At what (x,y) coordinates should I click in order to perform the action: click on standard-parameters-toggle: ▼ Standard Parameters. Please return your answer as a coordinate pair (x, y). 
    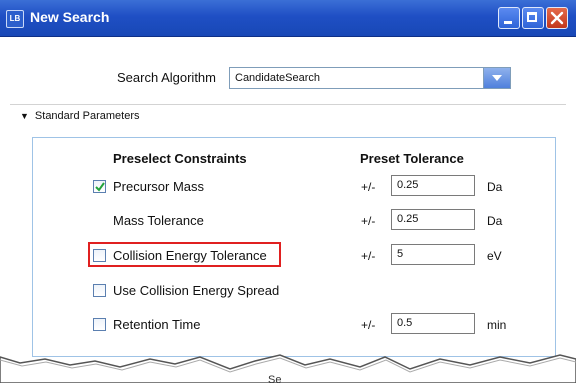
    Looking at the image, I should click on (79, 116).